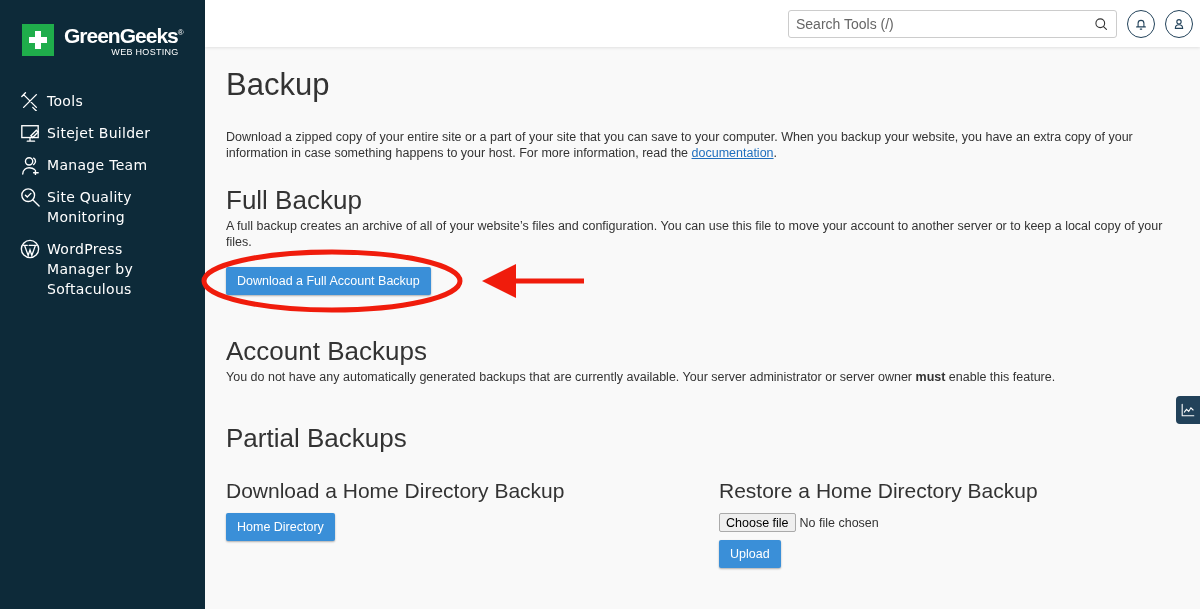  What do you see at coordinates (278, 85) in the screenshot?
I see `page-title: Backup` at bounding box center [278, 85].